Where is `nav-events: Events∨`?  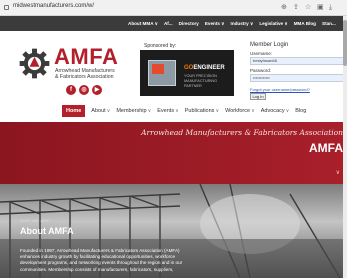 nav-events: Events∨ is located at coordinates (168, 111).